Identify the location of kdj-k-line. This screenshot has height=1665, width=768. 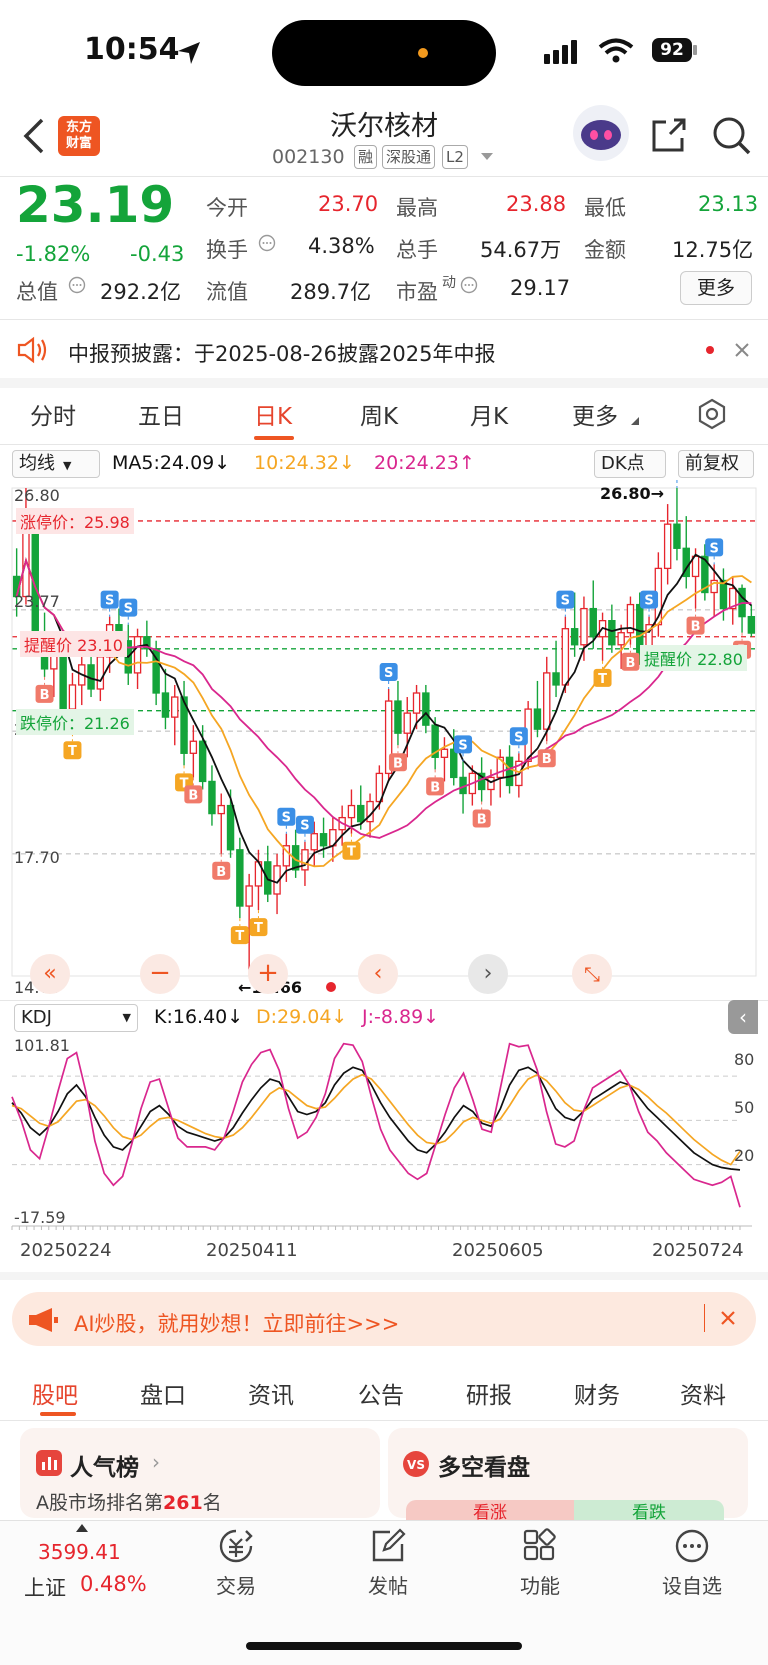
(376, 1118).